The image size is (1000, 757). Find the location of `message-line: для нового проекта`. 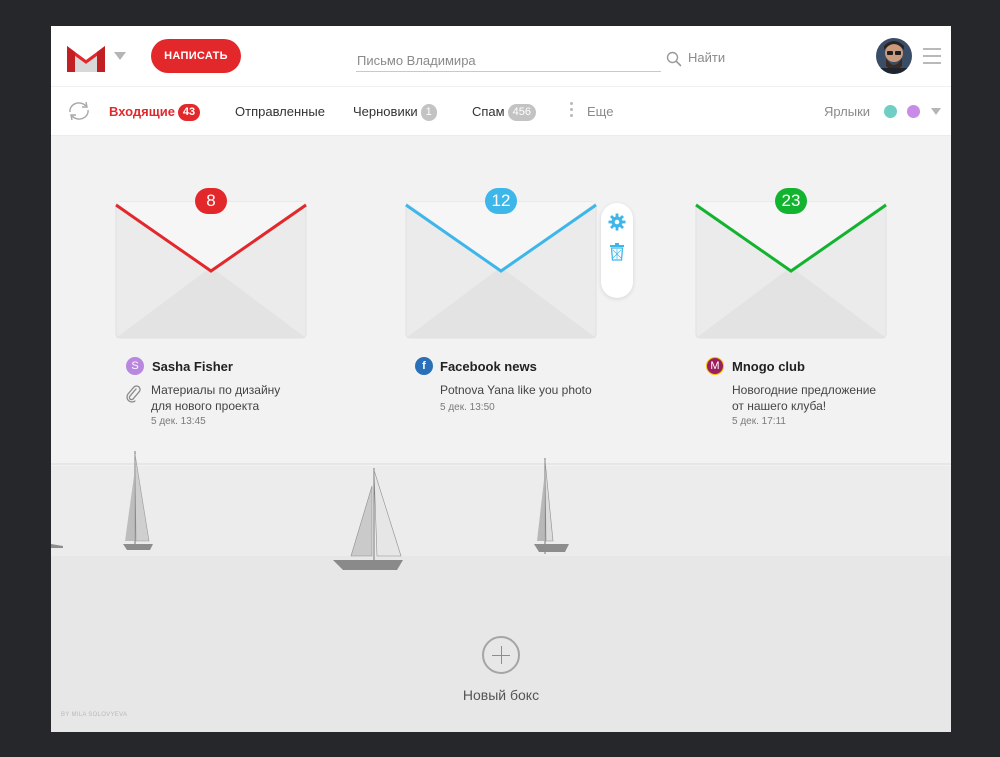

message-line: для нового проекта is located at coordinates (205, 406).